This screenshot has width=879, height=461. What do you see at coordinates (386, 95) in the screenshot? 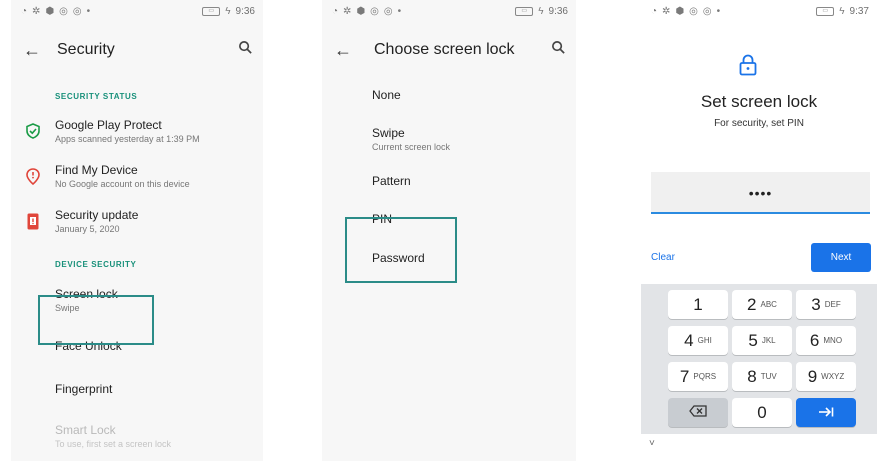
I see `option-label: None` at bounding box center [386, 95].